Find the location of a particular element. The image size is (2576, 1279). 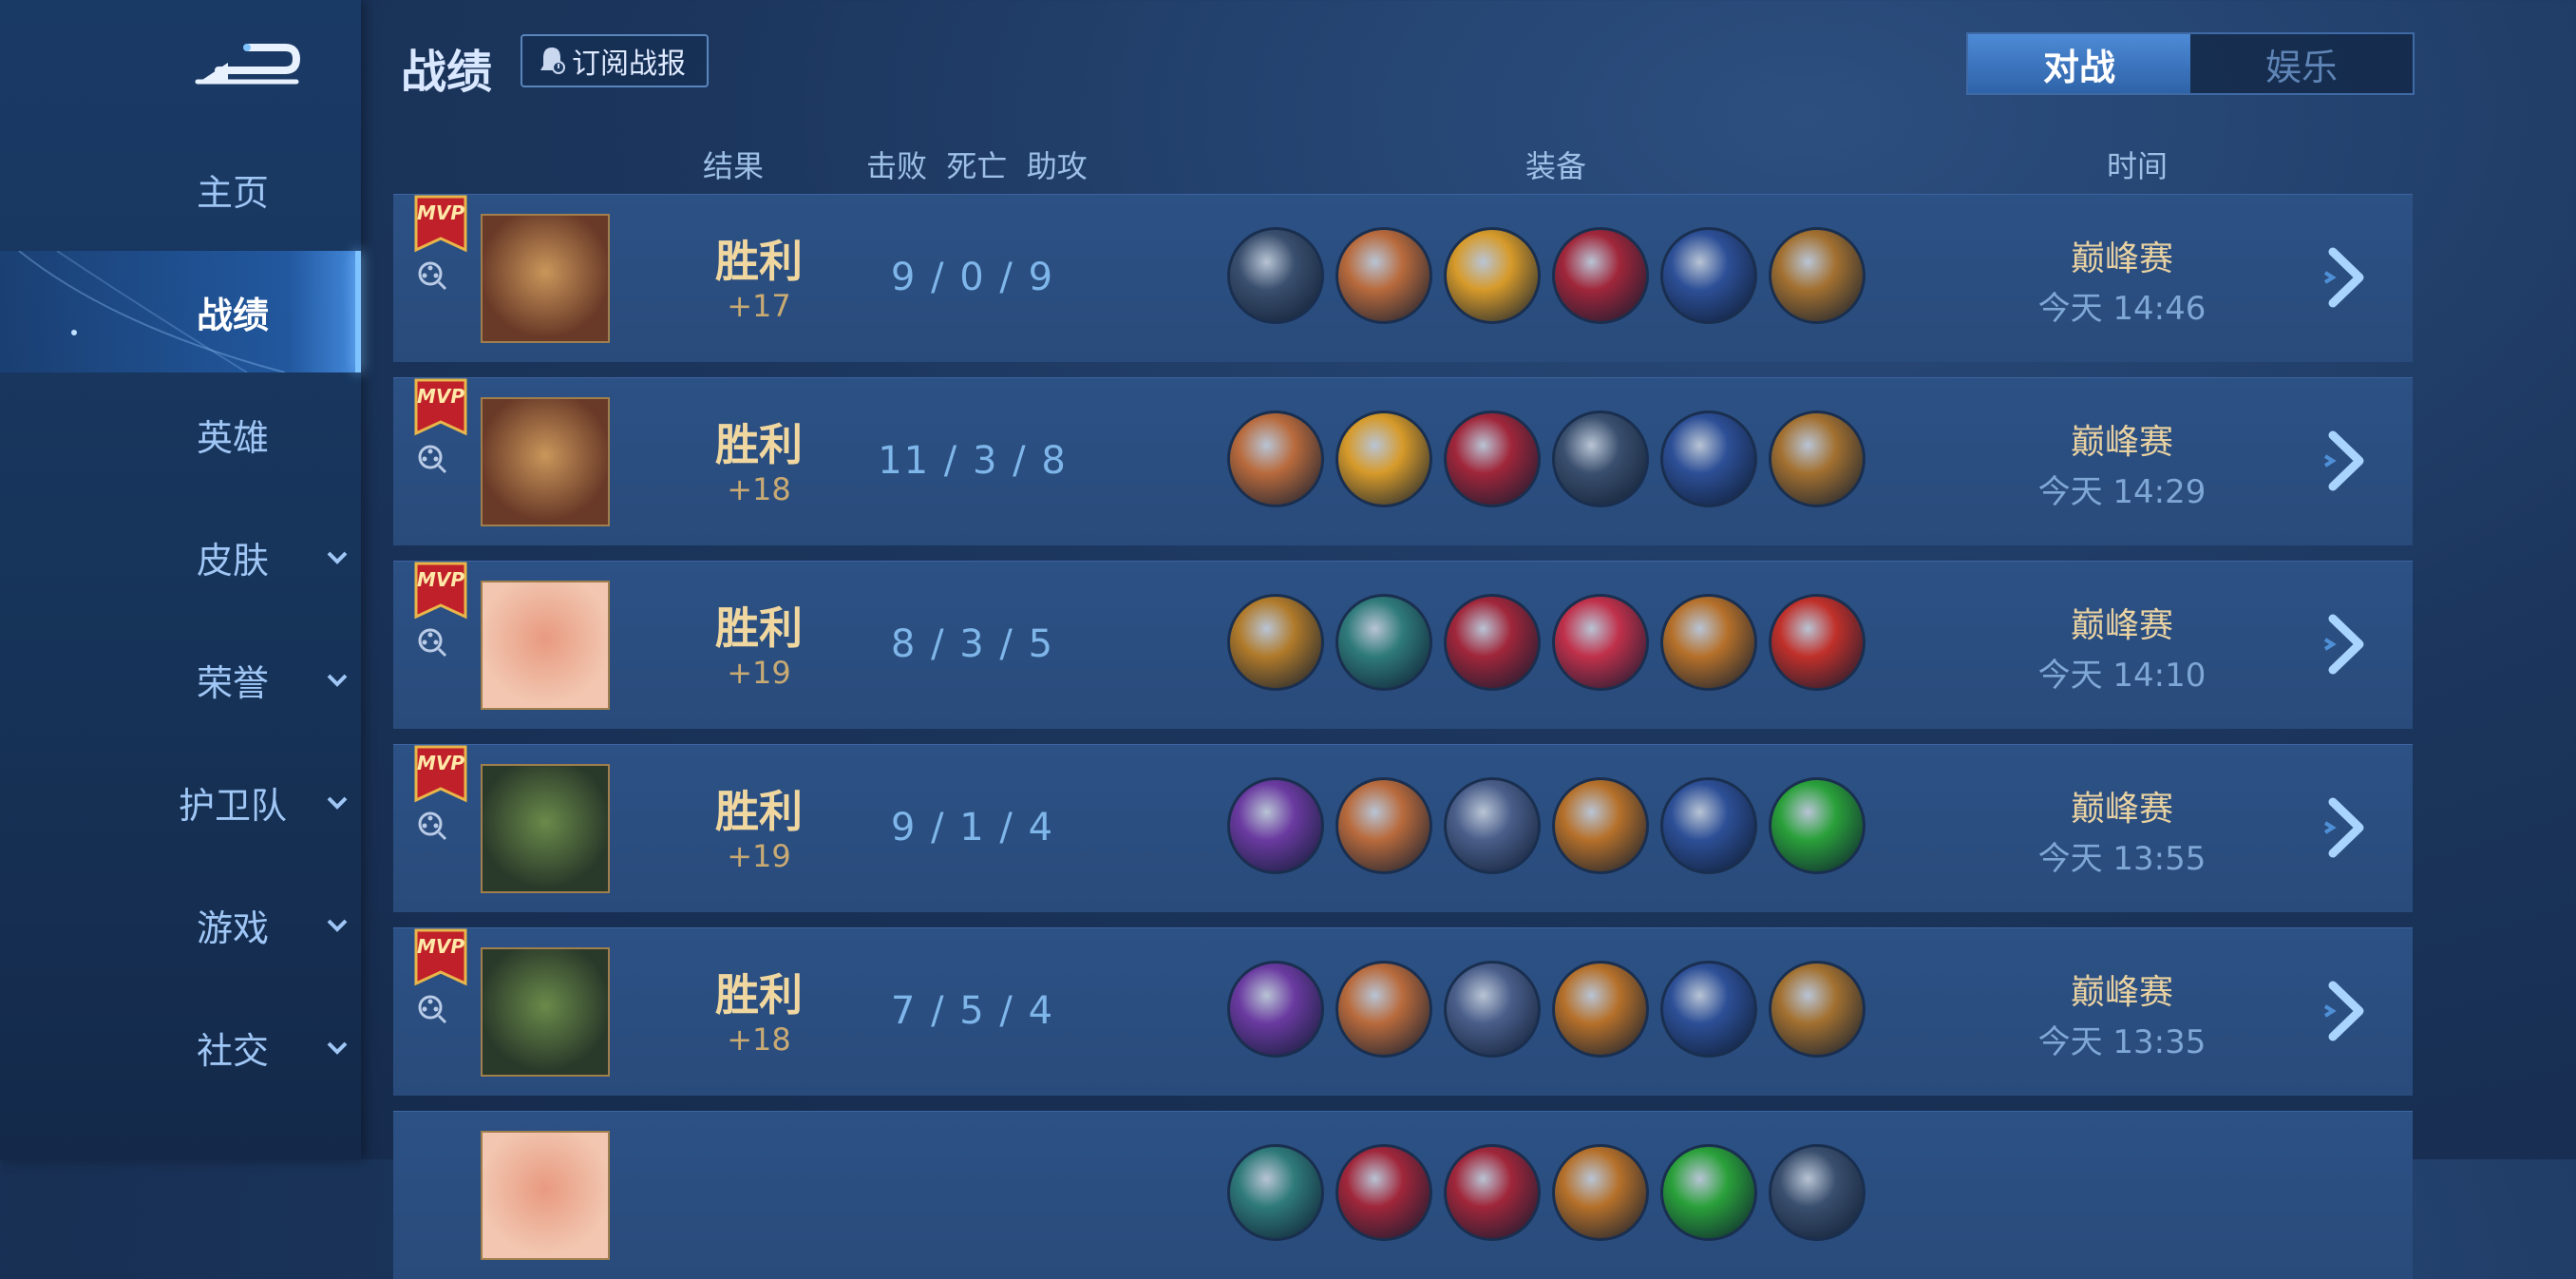

sidebar-item-games: 游戏 is located at coordinates (180, 925).